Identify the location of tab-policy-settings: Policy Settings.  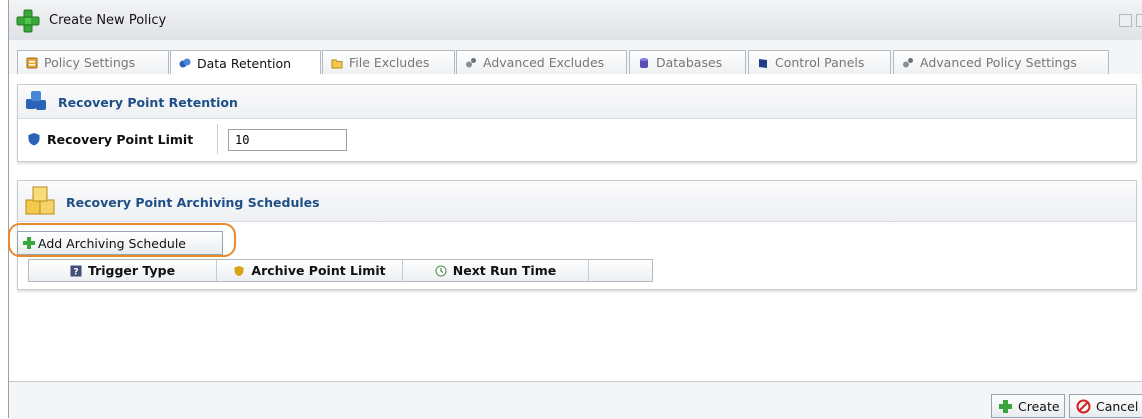
(93, 62).